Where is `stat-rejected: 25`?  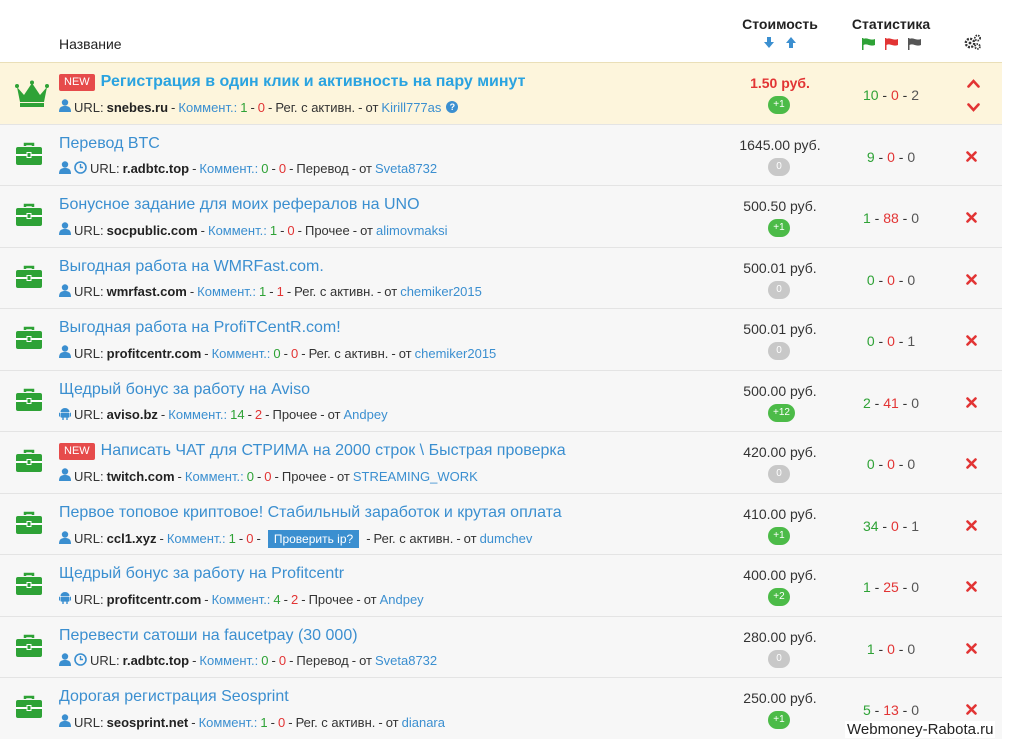 stat-rejected: 25 is located at coordinates (891, 587).